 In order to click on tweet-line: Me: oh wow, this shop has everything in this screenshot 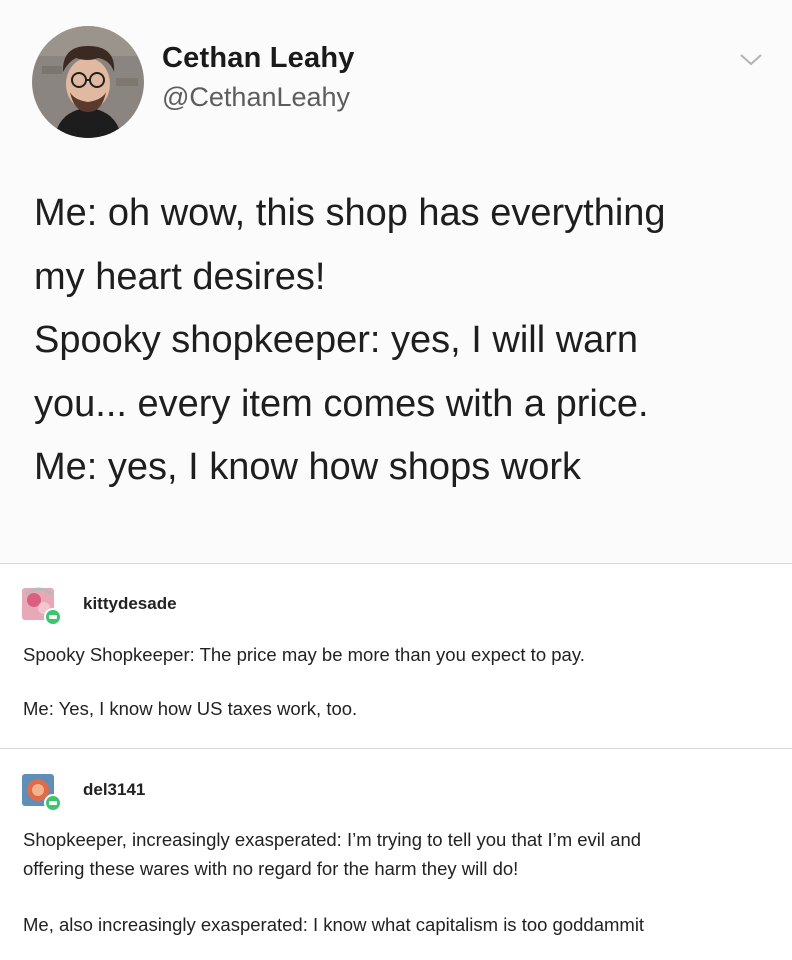, I will do `click(350, 213)`.